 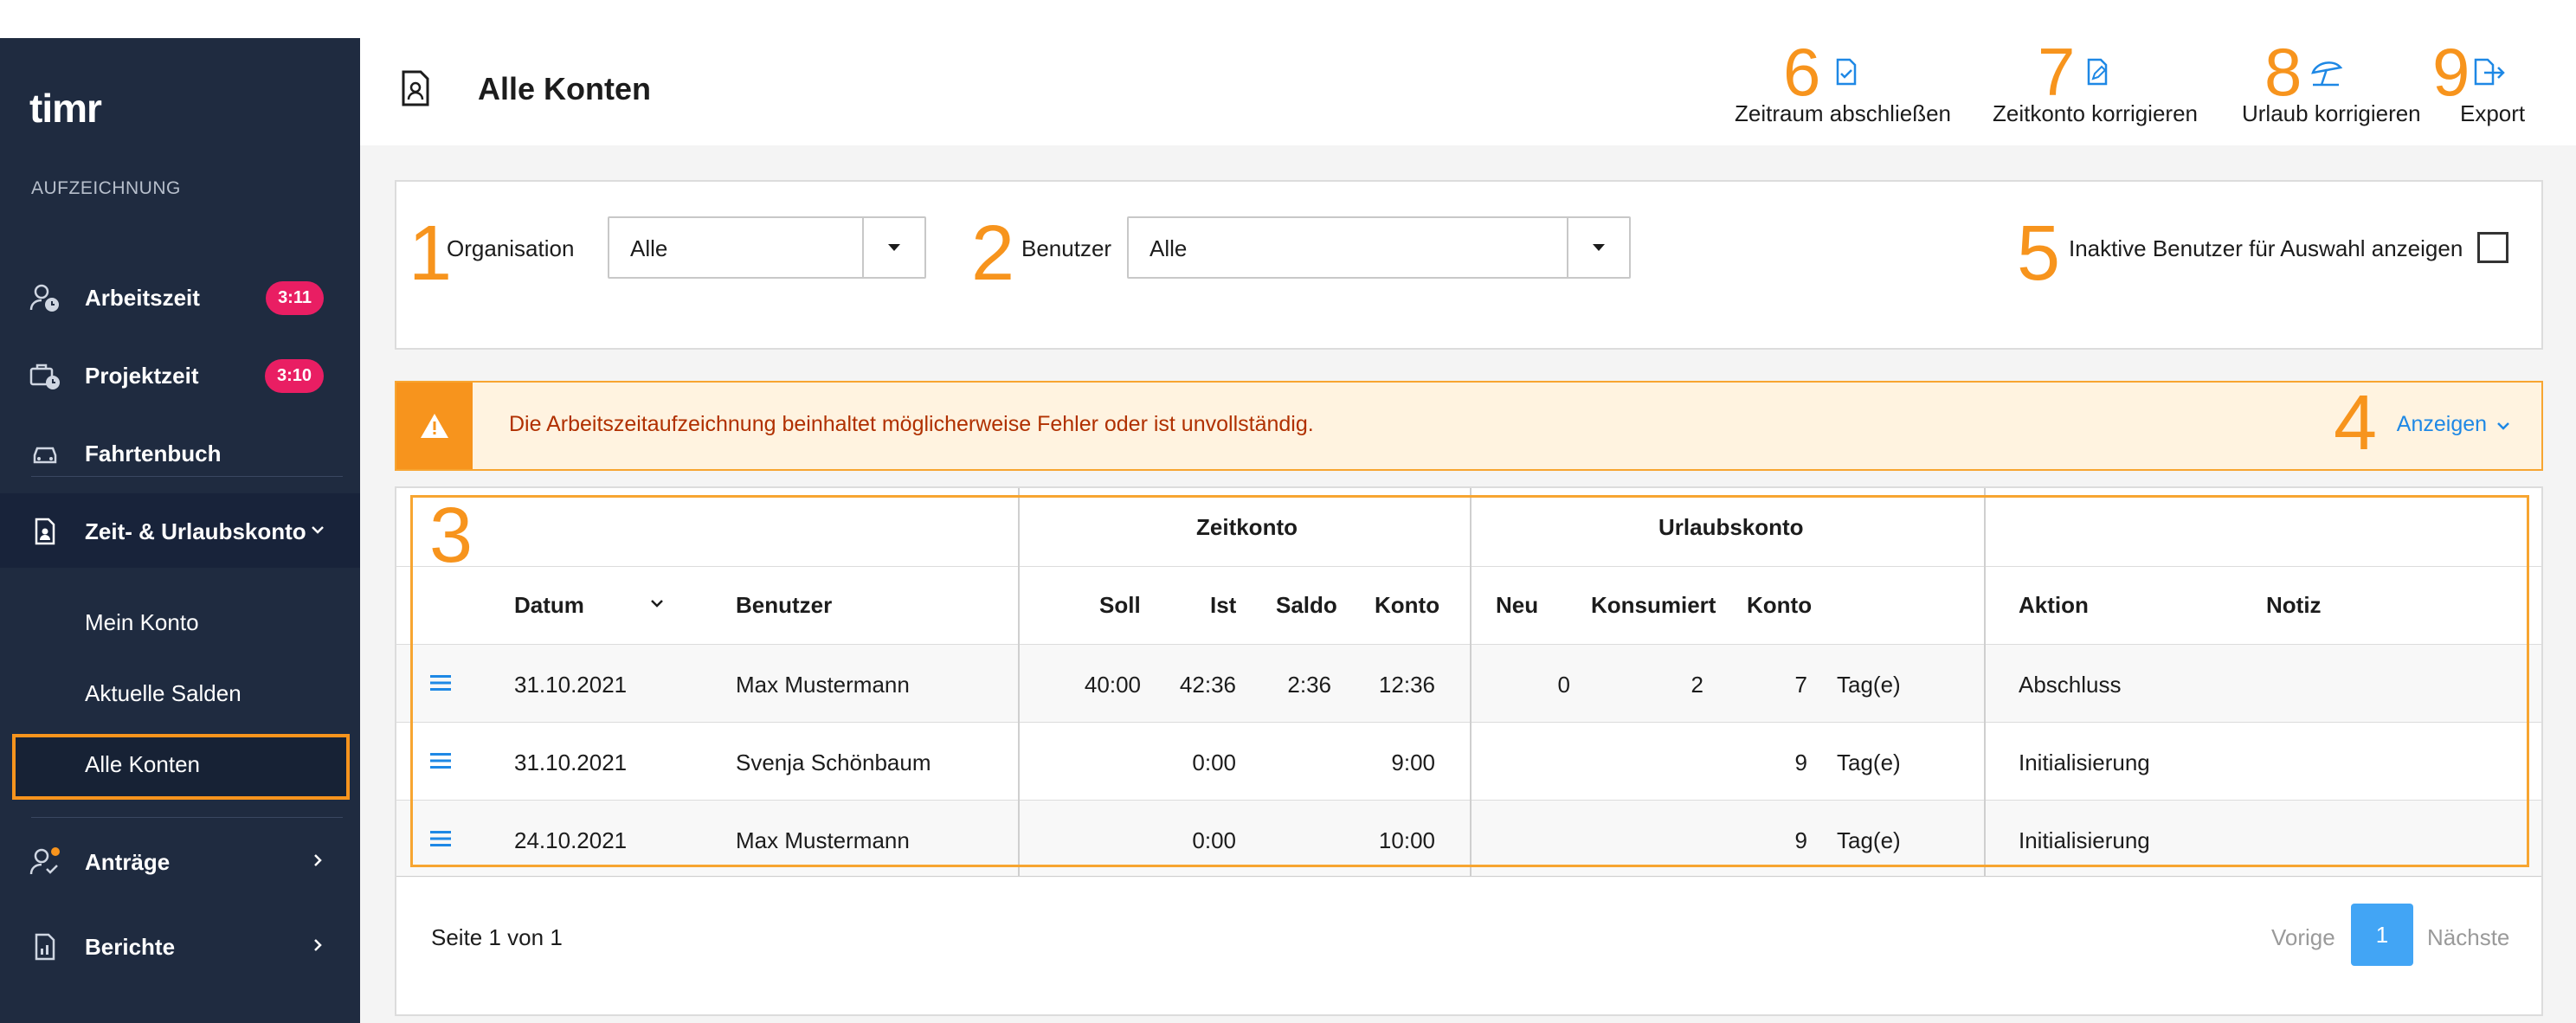 What do you see at coordinates (571, 840) in the screenshot?
I see `cell-datum: 24.10.2021` at bounding box center [571, 840].